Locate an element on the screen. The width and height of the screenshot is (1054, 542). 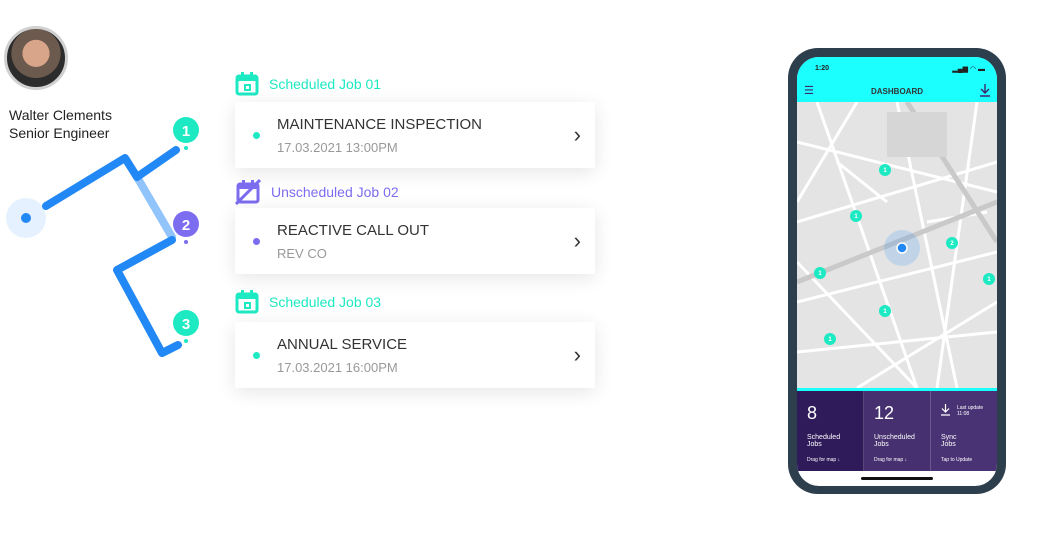
svg-text: 1 is located at coordinates (186, 131).